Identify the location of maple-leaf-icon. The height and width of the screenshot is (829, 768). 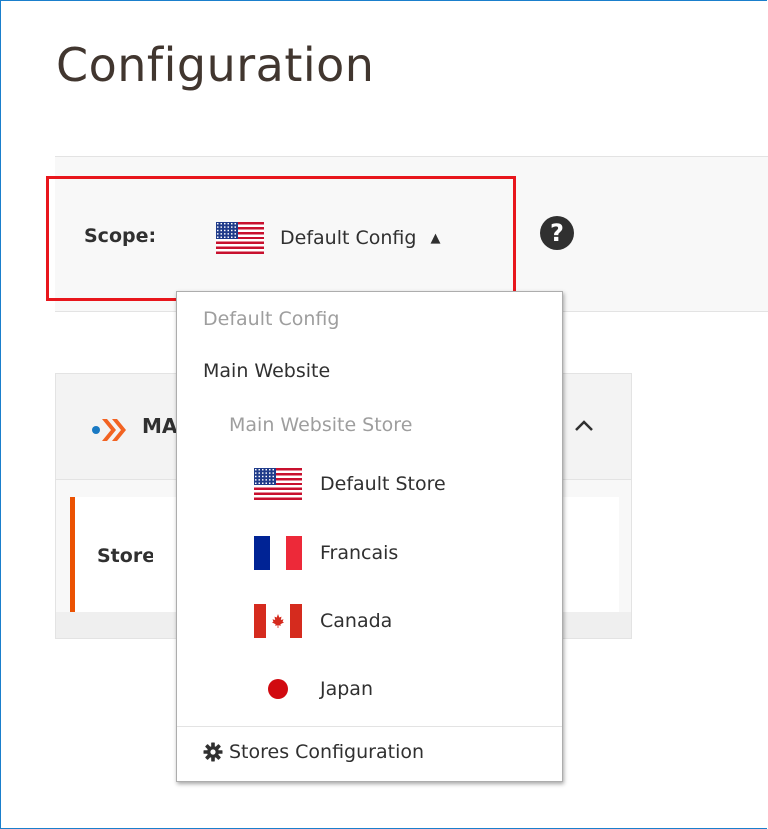
(278, 621).